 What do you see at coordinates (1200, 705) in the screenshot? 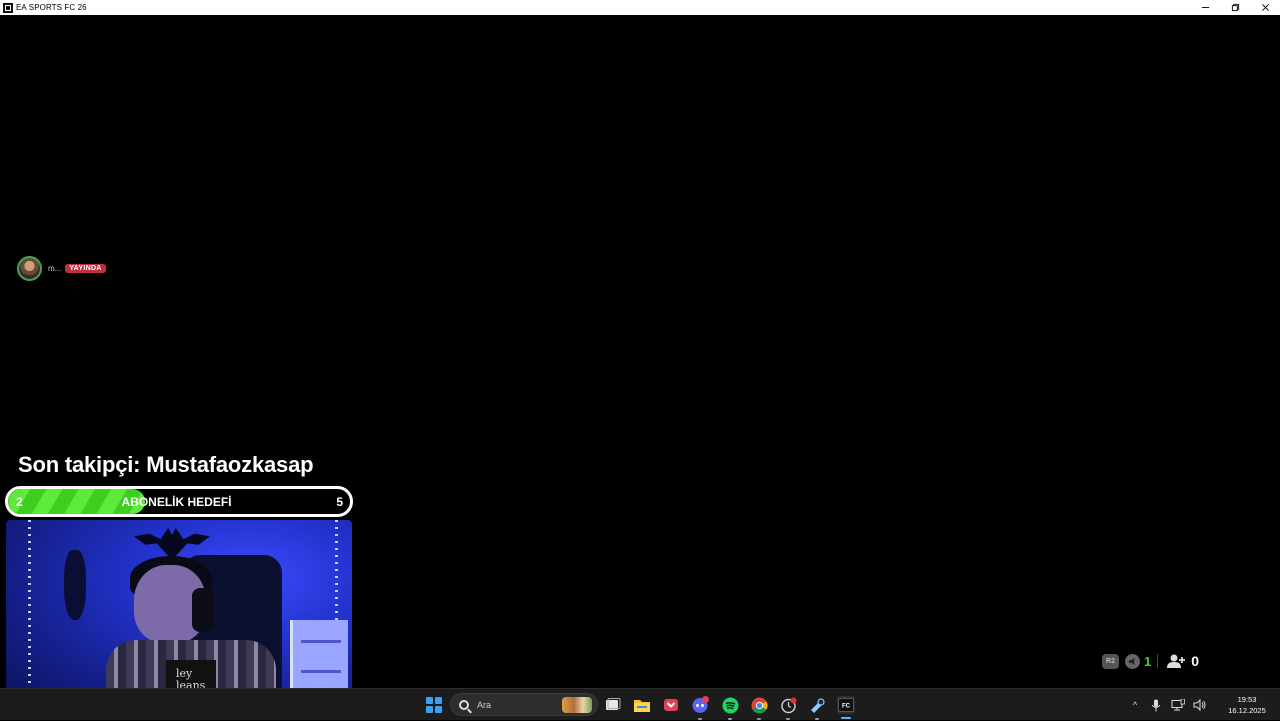
I see `volume-icon` at bounding box center [1200, 705].